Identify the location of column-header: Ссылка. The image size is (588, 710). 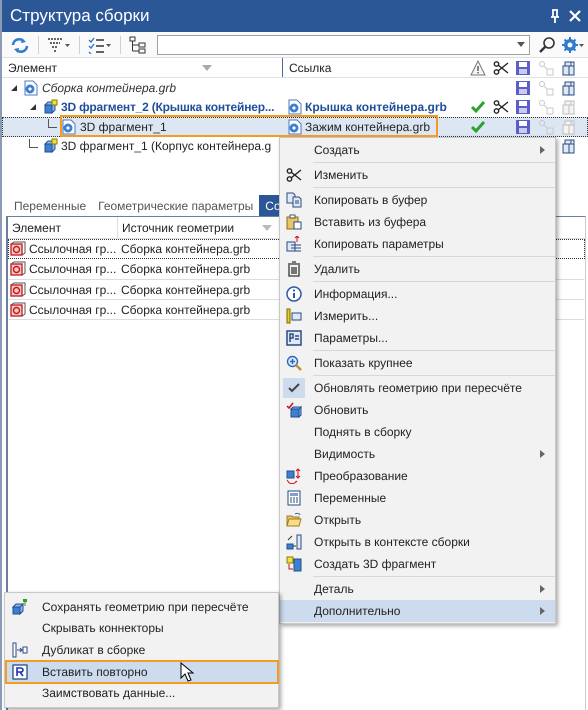
(375, 67).